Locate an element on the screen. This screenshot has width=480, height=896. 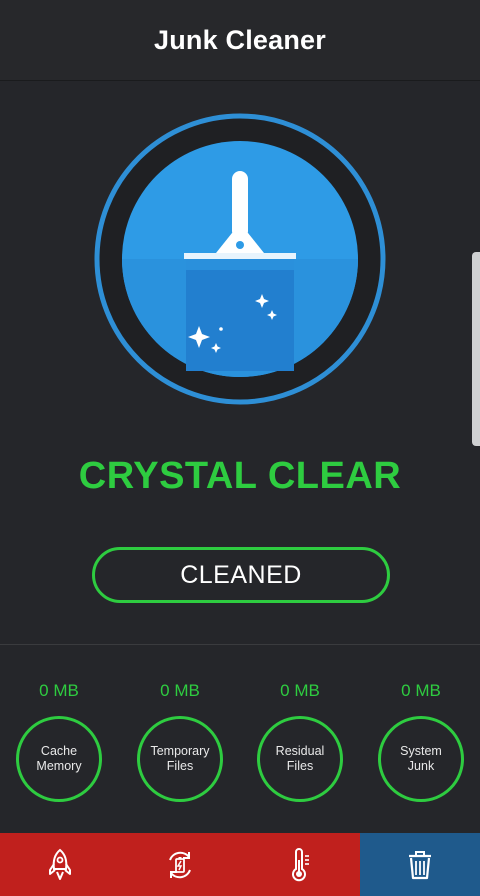
nav-boost is located at coordinates (60, 864).